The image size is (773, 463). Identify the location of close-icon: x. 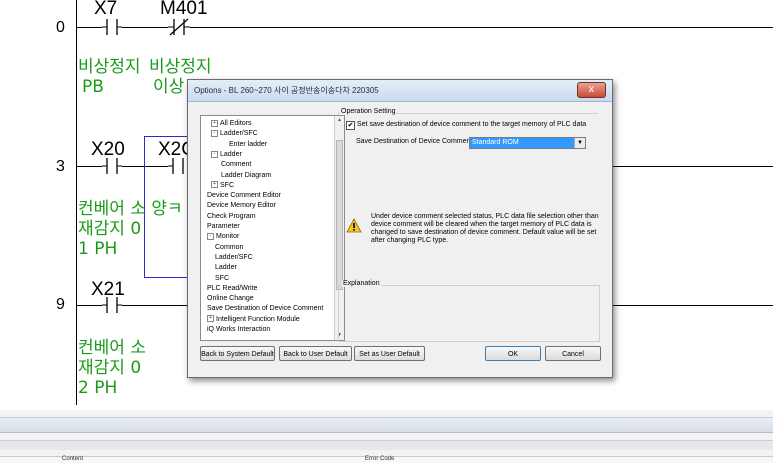
(591, 89).